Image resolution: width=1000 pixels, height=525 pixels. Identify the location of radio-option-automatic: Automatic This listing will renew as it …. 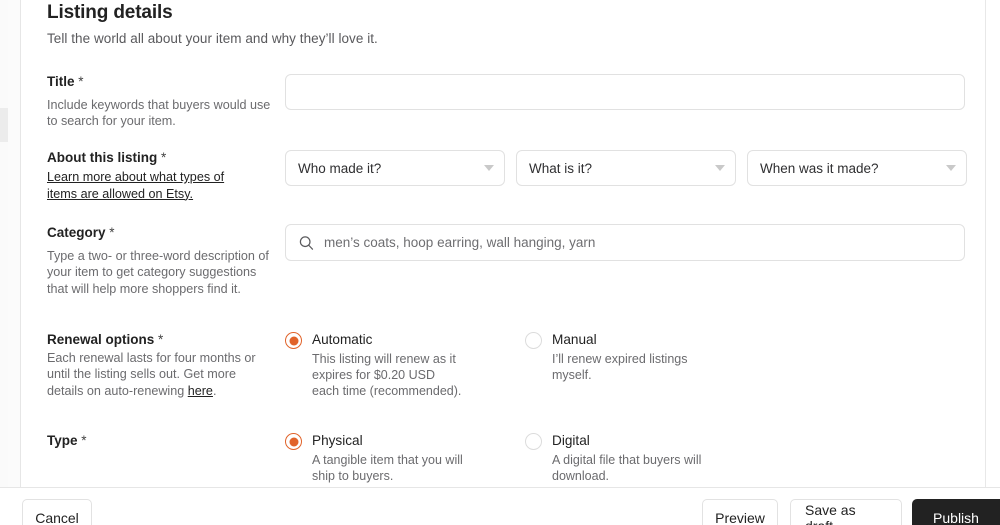
(400, 365).